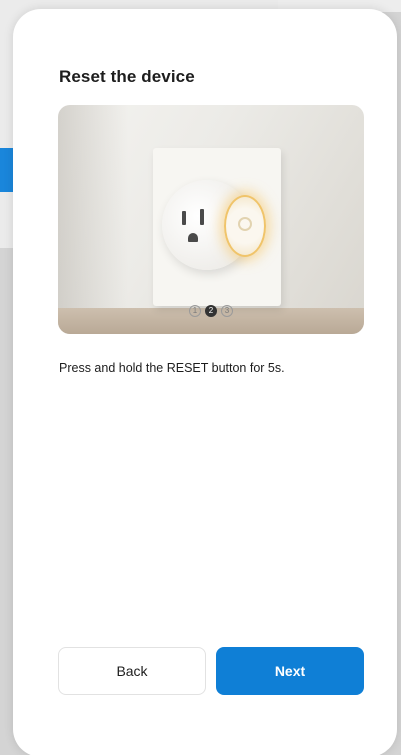  Describe the element at coordinates (132, 671) in the screenshot. I see `back-button: Back` at that location.